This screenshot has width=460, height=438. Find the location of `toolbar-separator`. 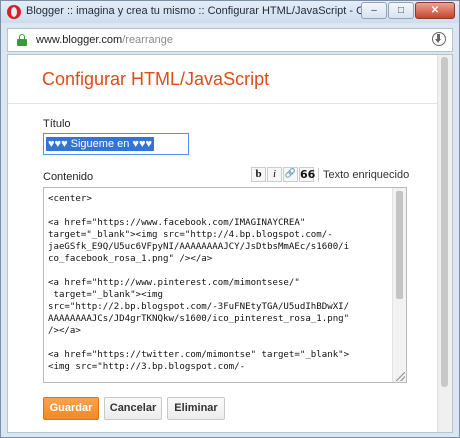

toolbar-separator is located at coordinates (318, 174).